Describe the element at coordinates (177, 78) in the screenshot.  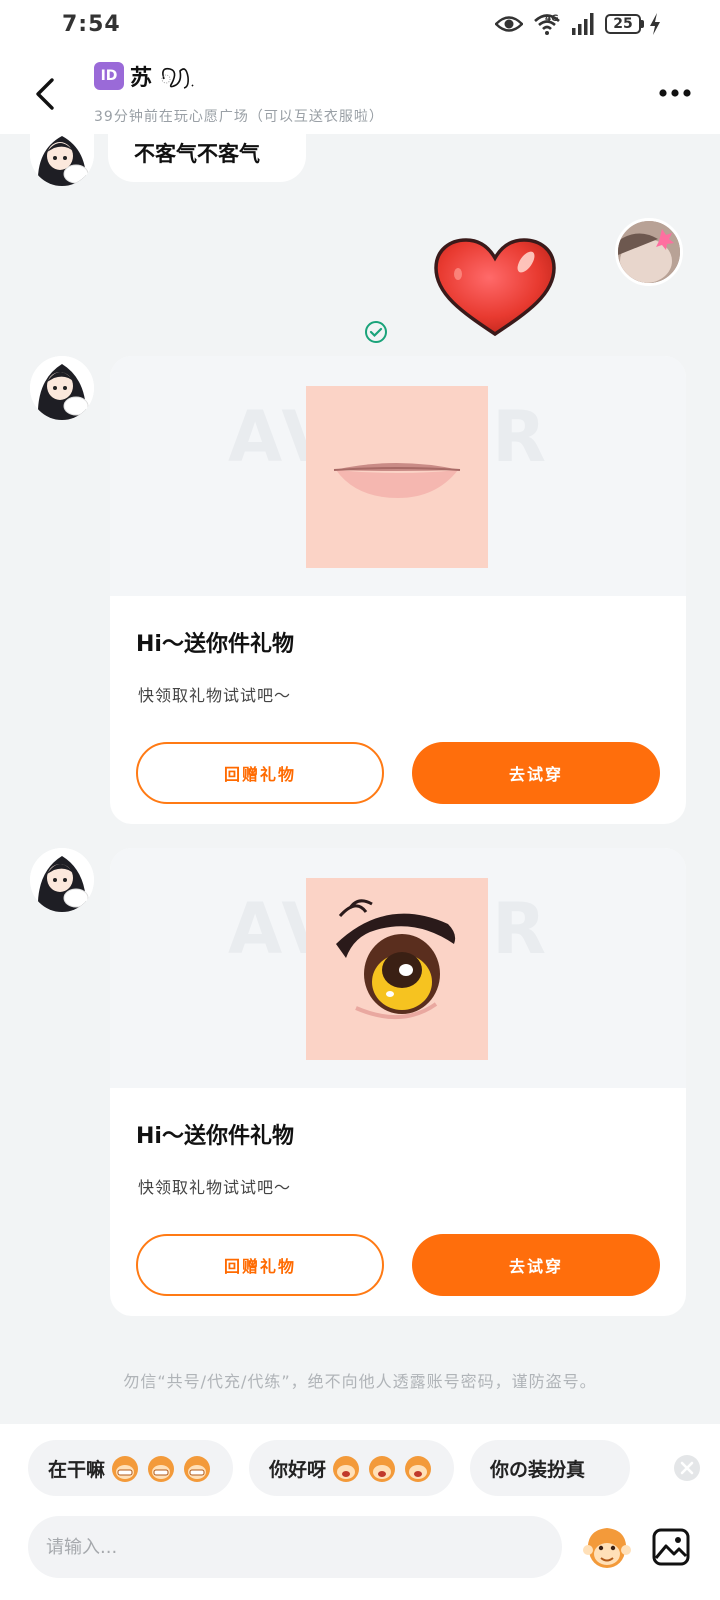
I see `name-signature-icon` at that location.